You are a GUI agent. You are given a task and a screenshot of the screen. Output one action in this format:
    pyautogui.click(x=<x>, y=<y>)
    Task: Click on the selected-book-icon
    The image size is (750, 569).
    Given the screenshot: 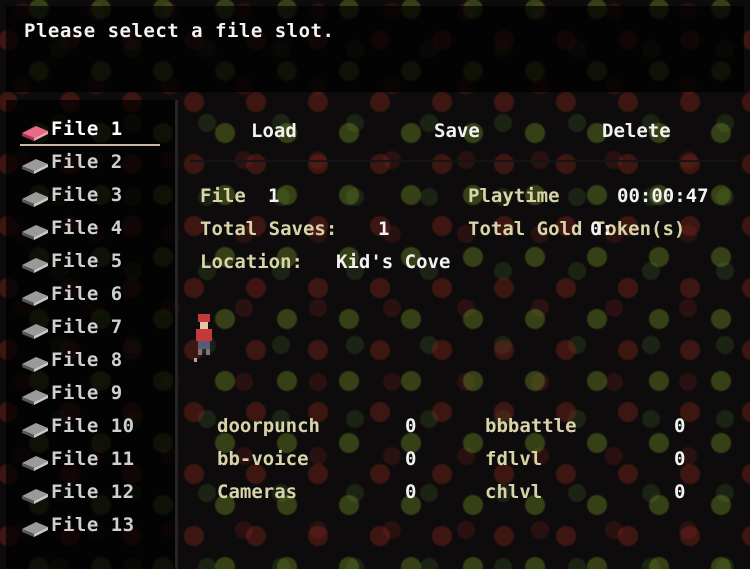 What is the action you would take?
    pyautogui.click(x=35, y=133)
    